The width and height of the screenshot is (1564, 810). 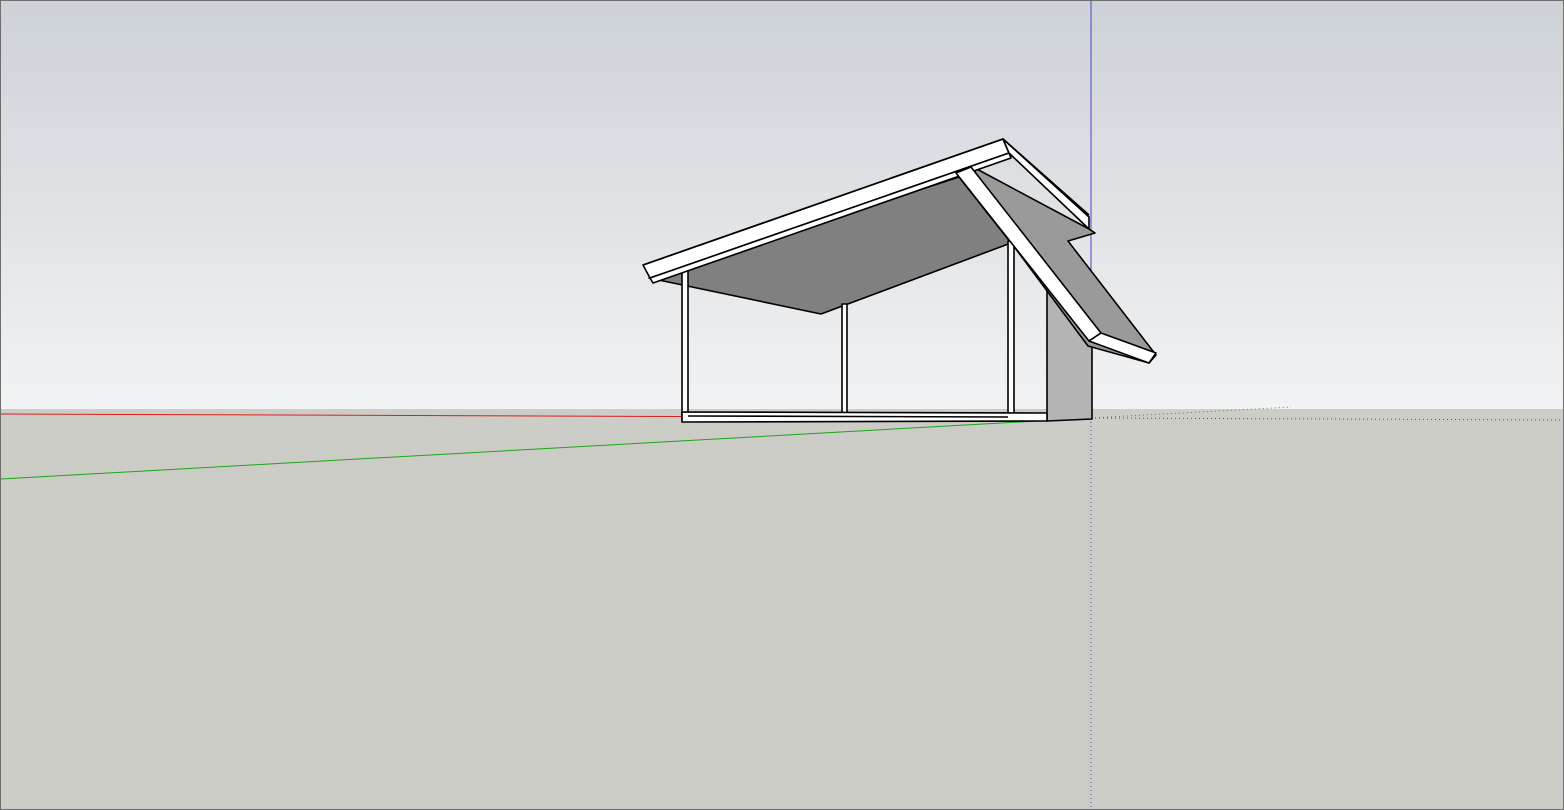 I want to click on base-beam-inner-edge, so click(x=848, y=416).